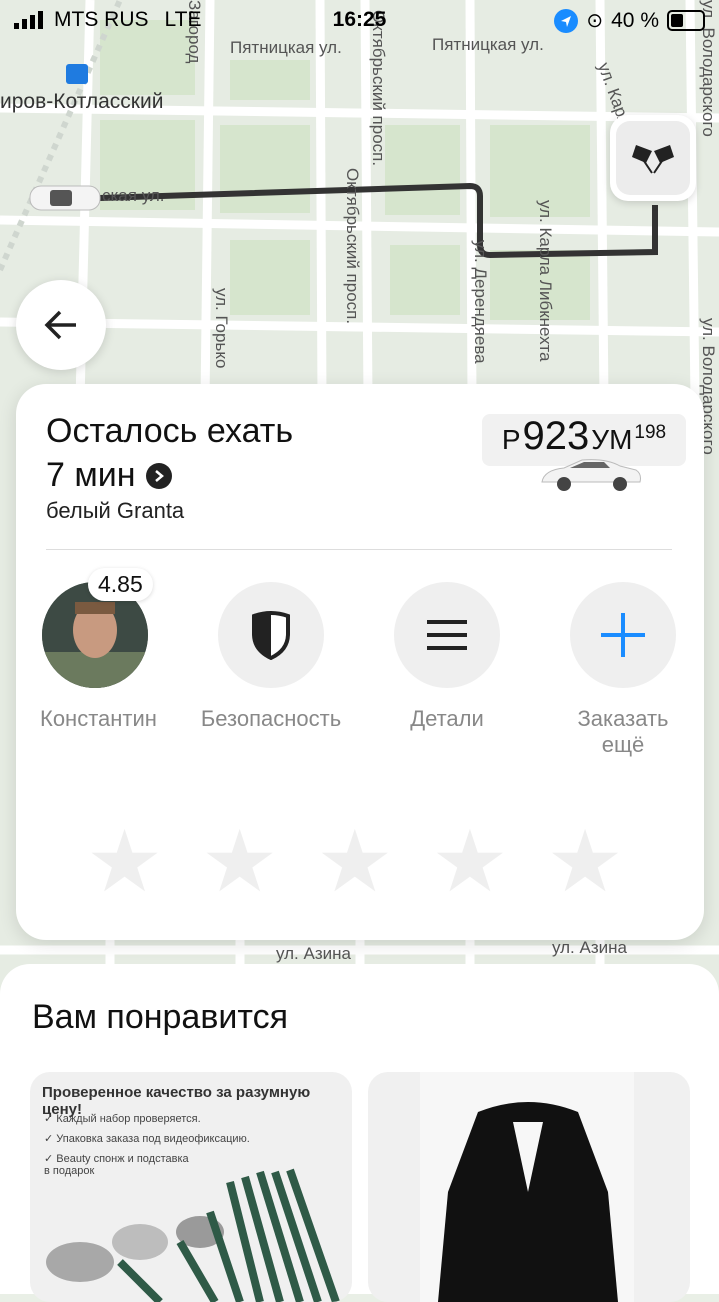  What do you see at coordinates (286, 47) in the screenshot?
I see `street-label: Пятницкая ул.` at bounding box center [286, 47].